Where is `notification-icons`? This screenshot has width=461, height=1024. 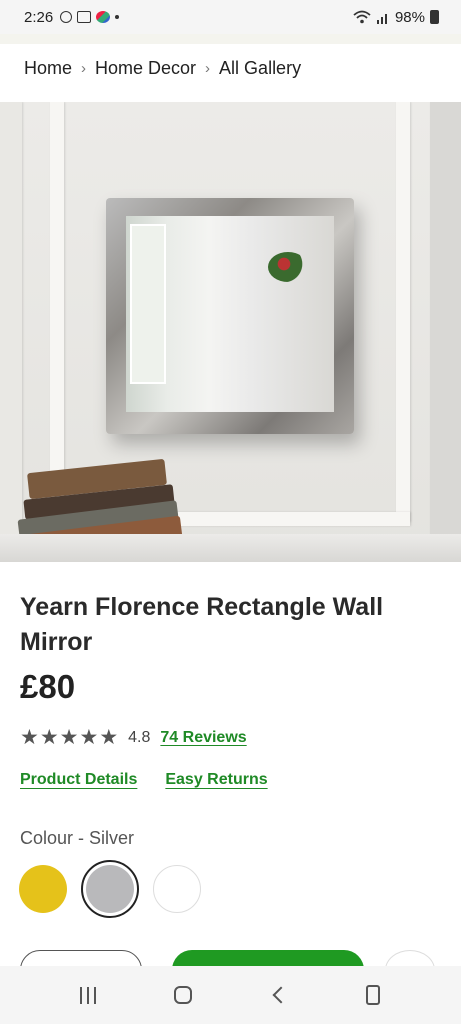 notification-icons is located at coordinates (90, 17).